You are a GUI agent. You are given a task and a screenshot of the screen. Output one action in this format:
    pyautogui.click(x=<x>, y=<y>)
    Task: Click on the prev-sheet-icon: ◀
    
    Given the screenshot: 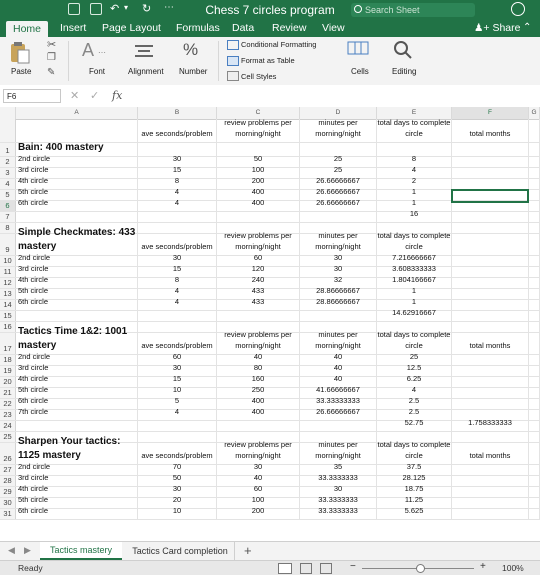 What is the action you would take?
    pyautogui.click(x=11, y=550)
    